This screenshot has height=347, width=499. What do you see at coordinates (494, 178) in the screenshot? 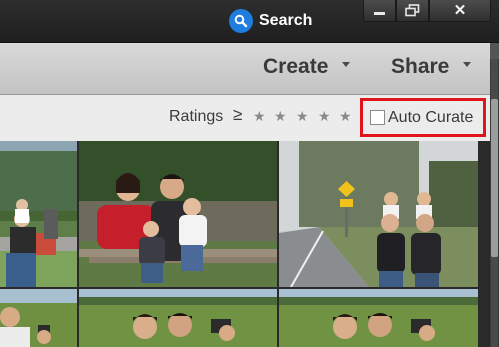
I see `scrollbar-thumb` at bounding box center [494, 178].